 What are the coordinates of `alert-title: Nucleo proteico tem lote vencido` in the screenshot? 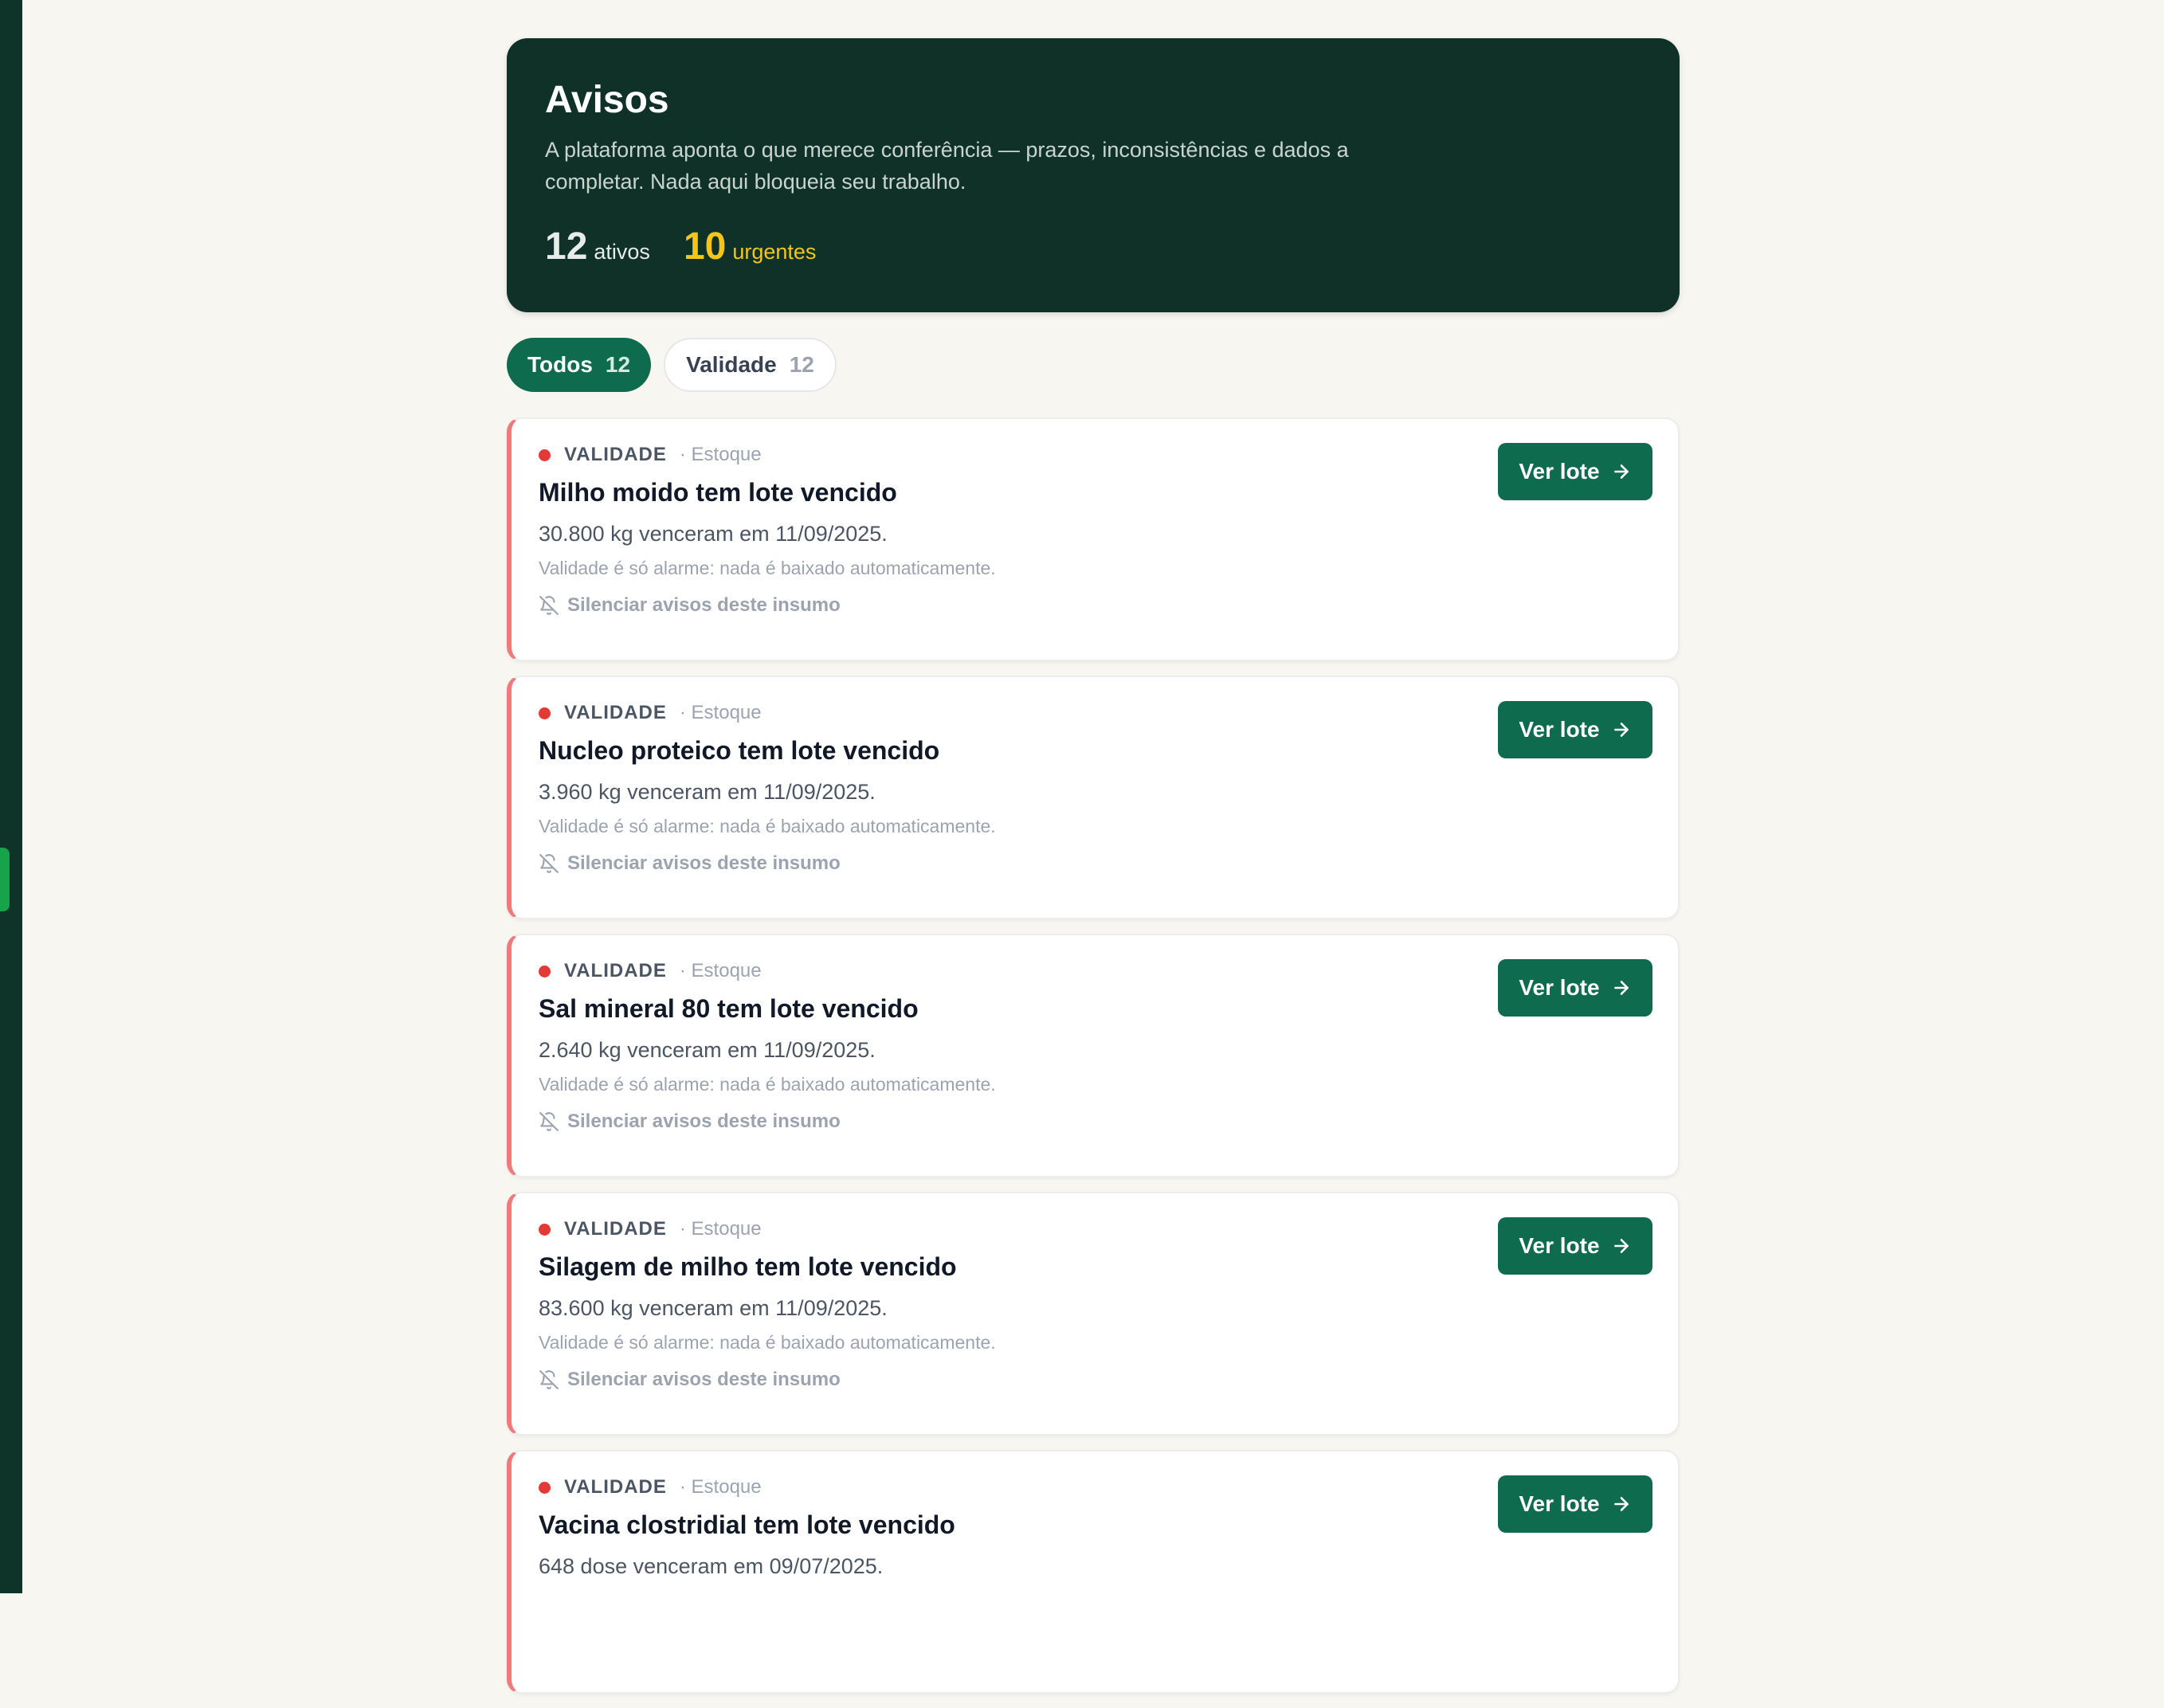 It's located at (739, 750).